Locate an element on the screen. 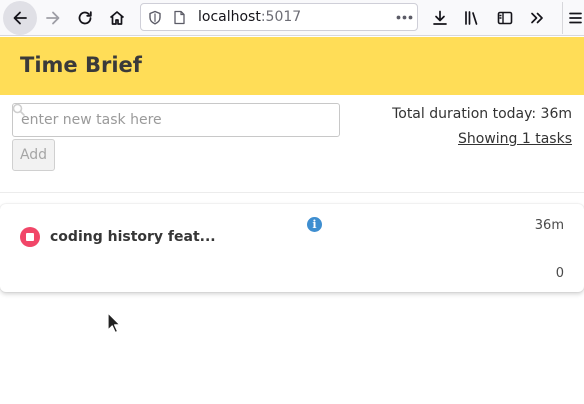 The height and width of the screenshot is (404, 584). back-button is located at coordinates (20, 18).